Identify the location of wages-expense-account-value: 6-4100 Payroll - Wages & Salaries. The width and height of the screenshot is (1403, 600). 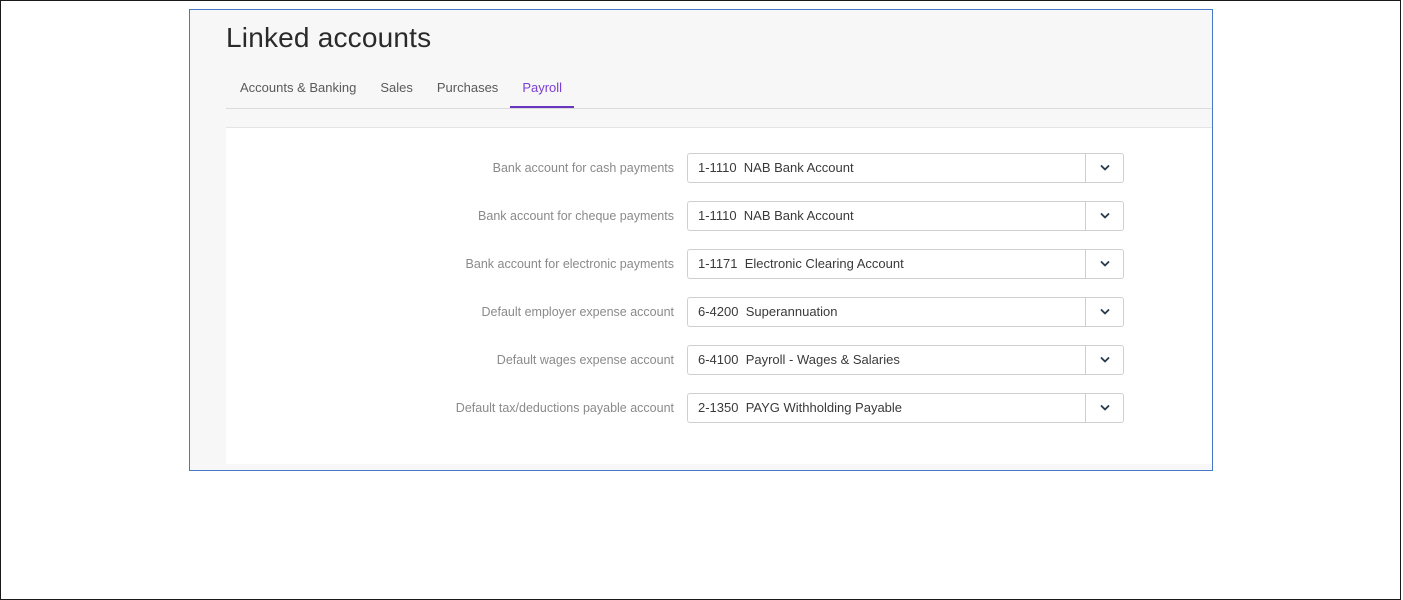
(799, 359).